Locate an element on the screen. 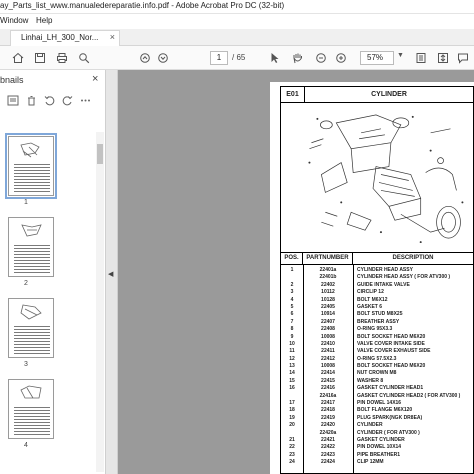  part-number: 22422 is located at coordinates (328, 447).